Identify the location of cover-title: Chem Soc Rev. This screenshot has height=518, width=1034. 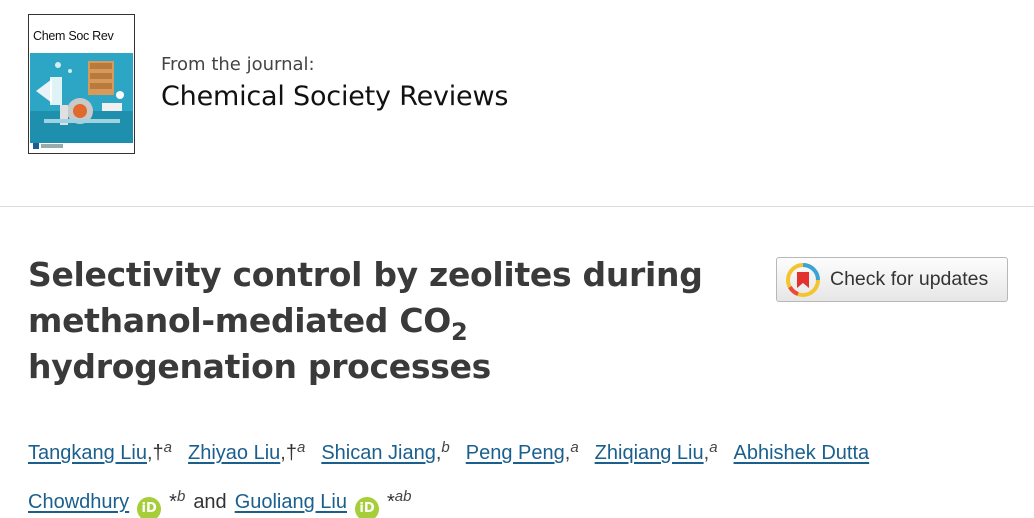
(73, 36).